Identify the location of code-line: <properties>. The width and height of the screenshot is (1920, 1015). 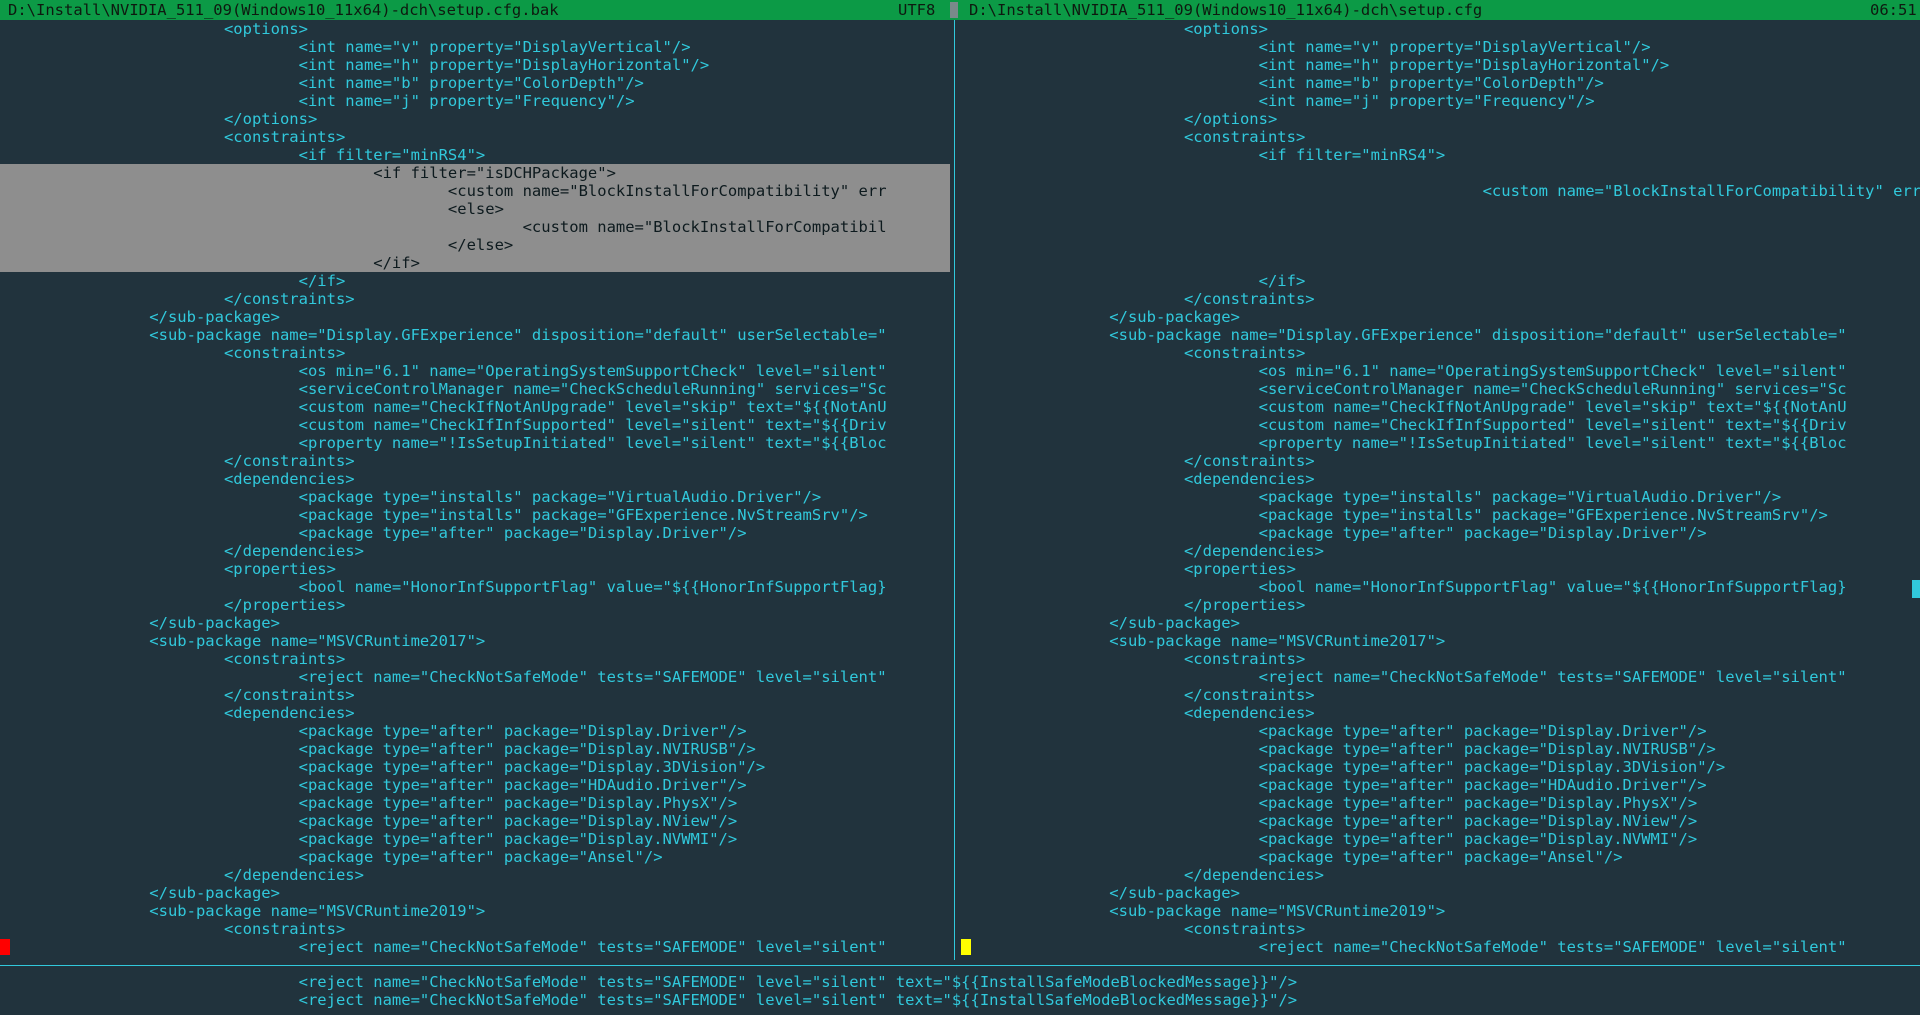
(475, 569).